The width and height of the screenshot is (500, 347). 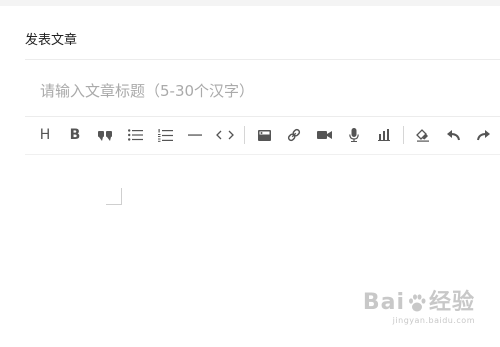 I want to click on heading-button: H, so click(x=45, y=135).